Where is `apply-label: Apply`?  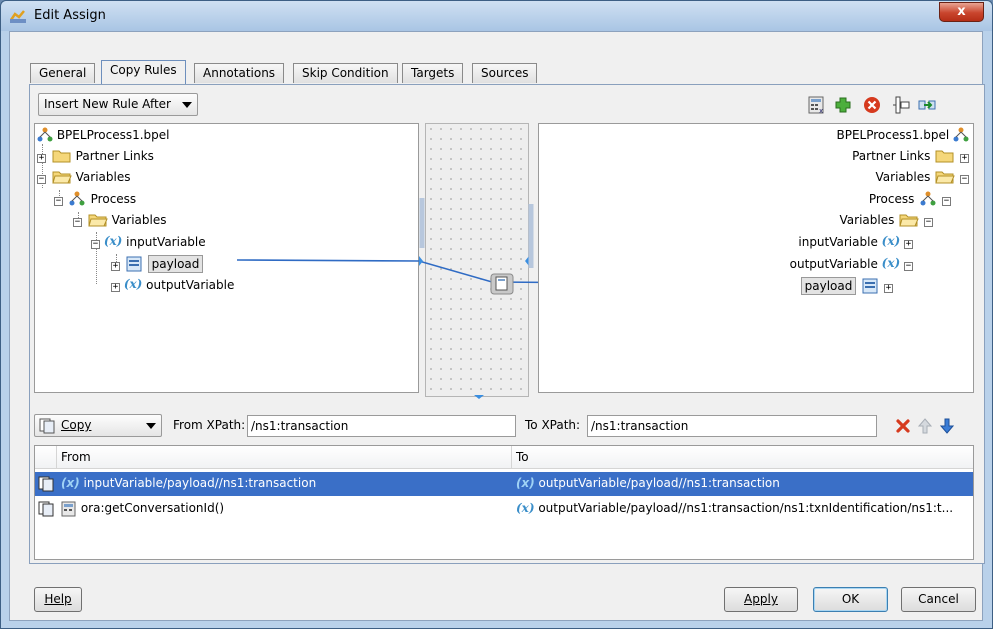
apply-label: Apply is located at coordinates (761, 599).